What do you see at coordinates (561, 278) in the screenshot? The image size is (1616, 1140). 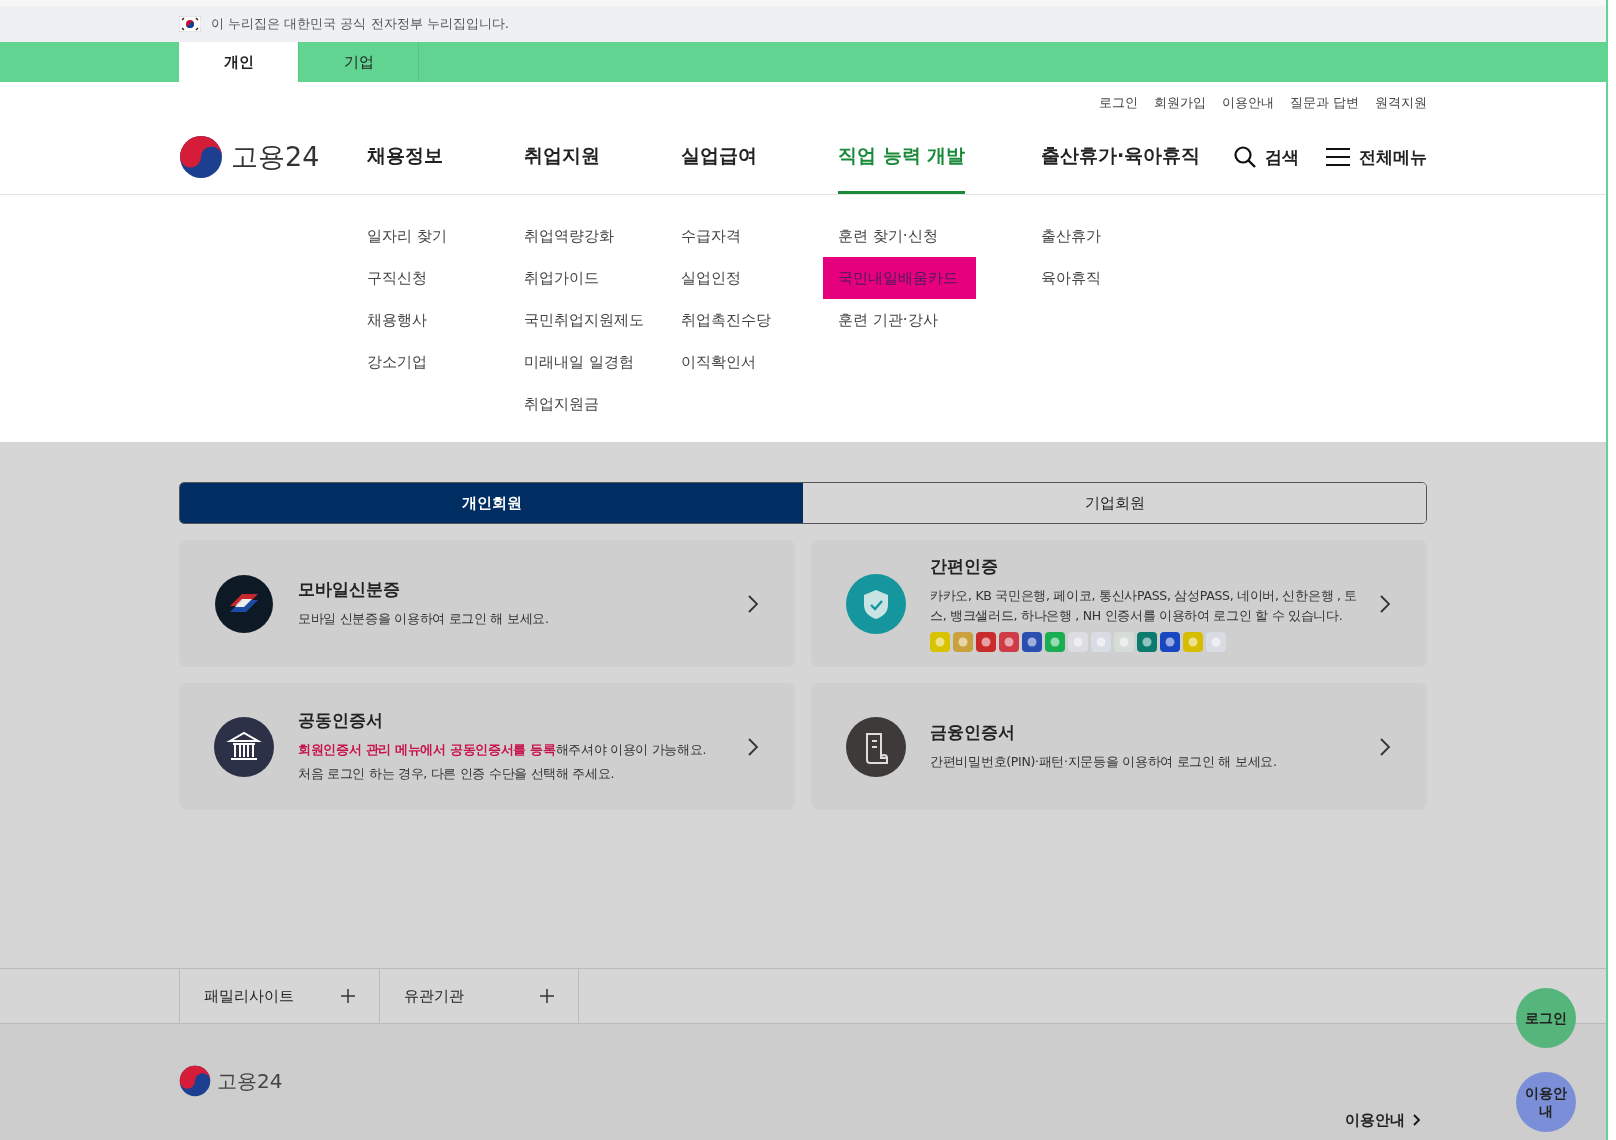 I see `submenu-item: 취업가이드` at bounding box center [561, 278].